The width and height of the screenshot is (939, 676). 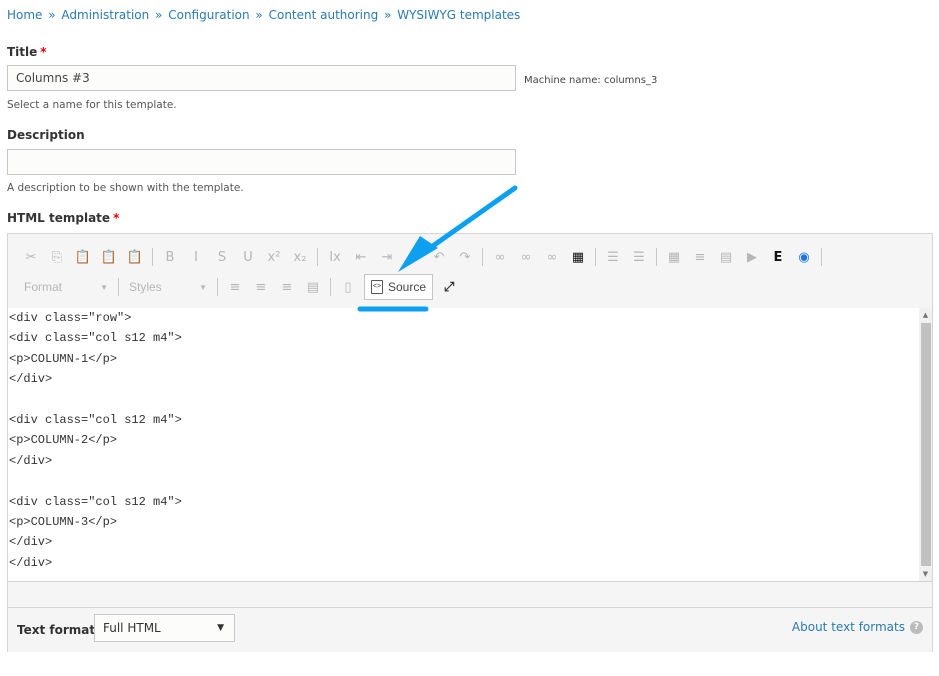 I want to click on text-format-select: Full HTML ▼, so click(x=164, y=628).